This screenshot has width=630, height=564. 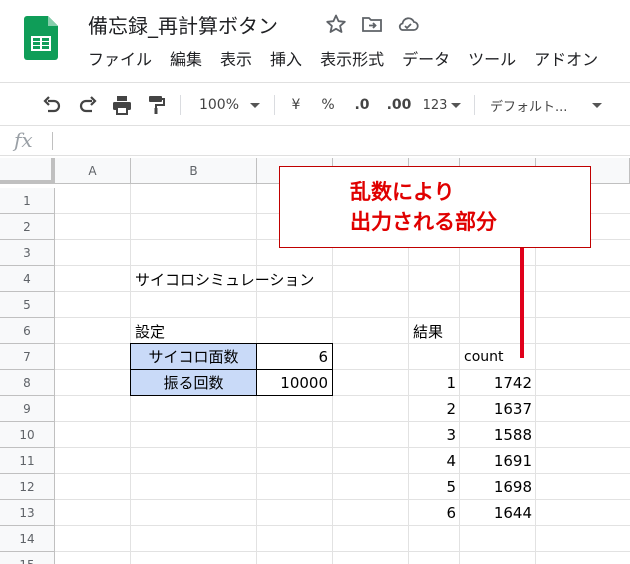 What do you see at coordinates (27, 171) in the screenshot?
I see `select-all-corner` at bounding box center [27, 171].